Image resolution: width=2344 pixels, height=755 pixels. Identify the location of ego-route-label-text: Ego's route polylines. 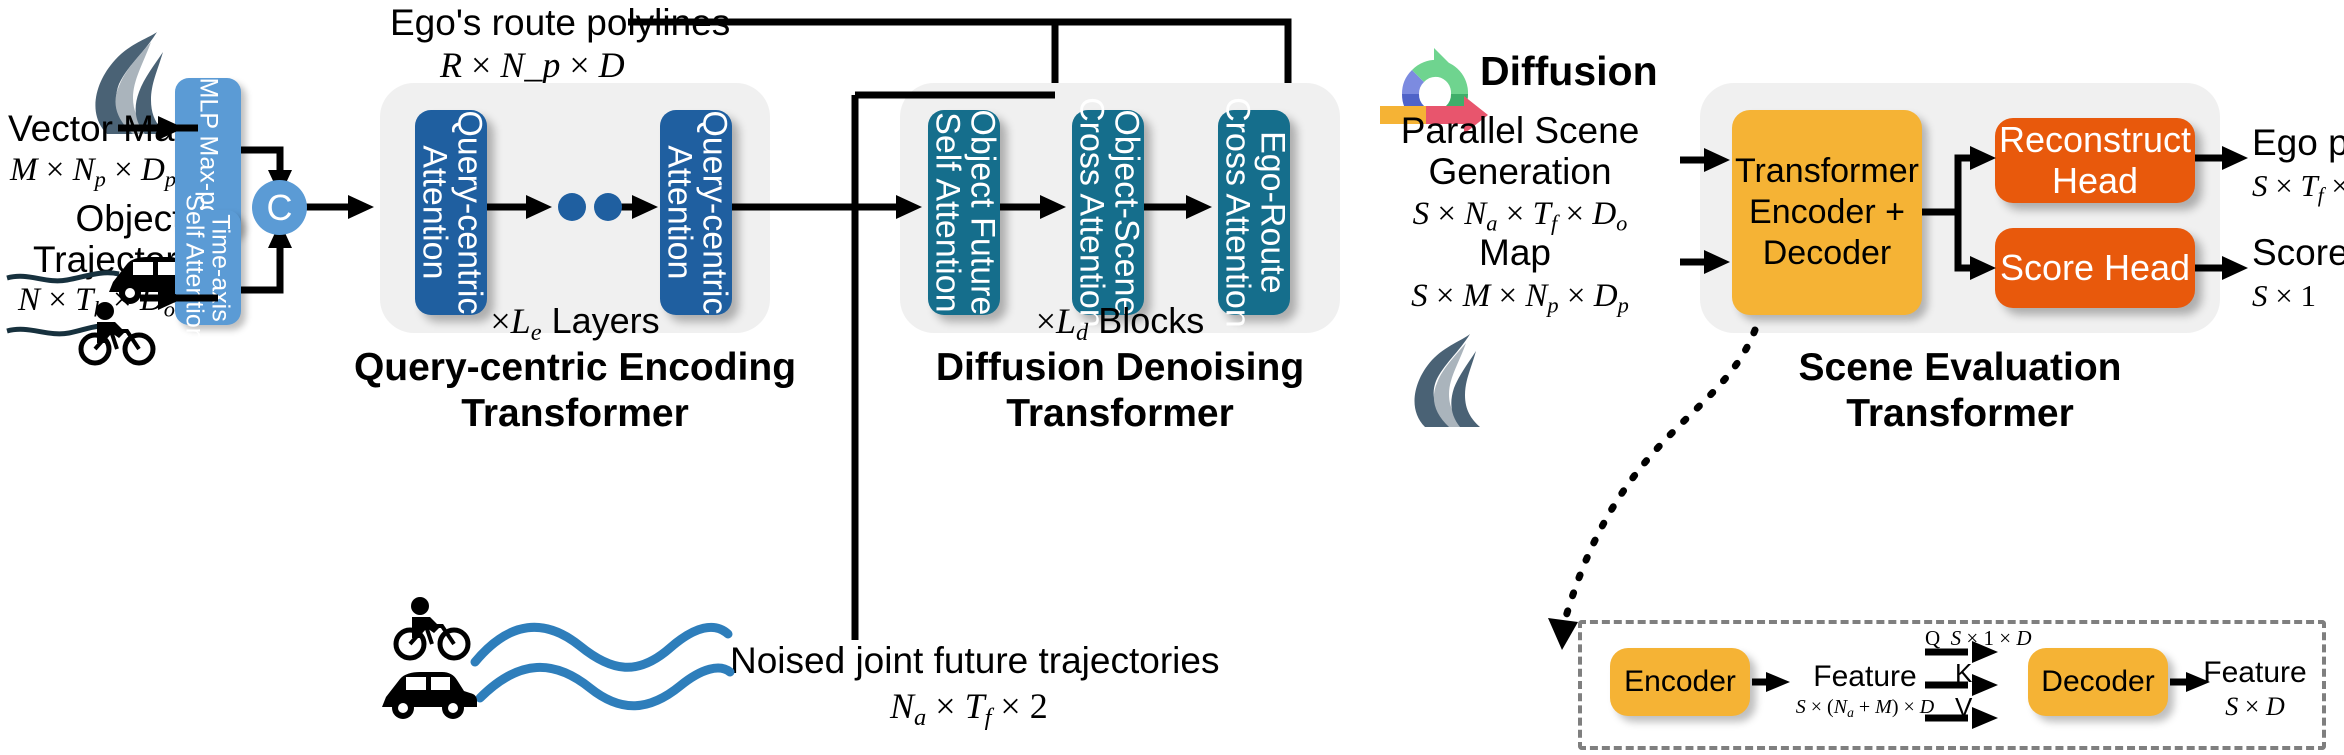
(560, 22).